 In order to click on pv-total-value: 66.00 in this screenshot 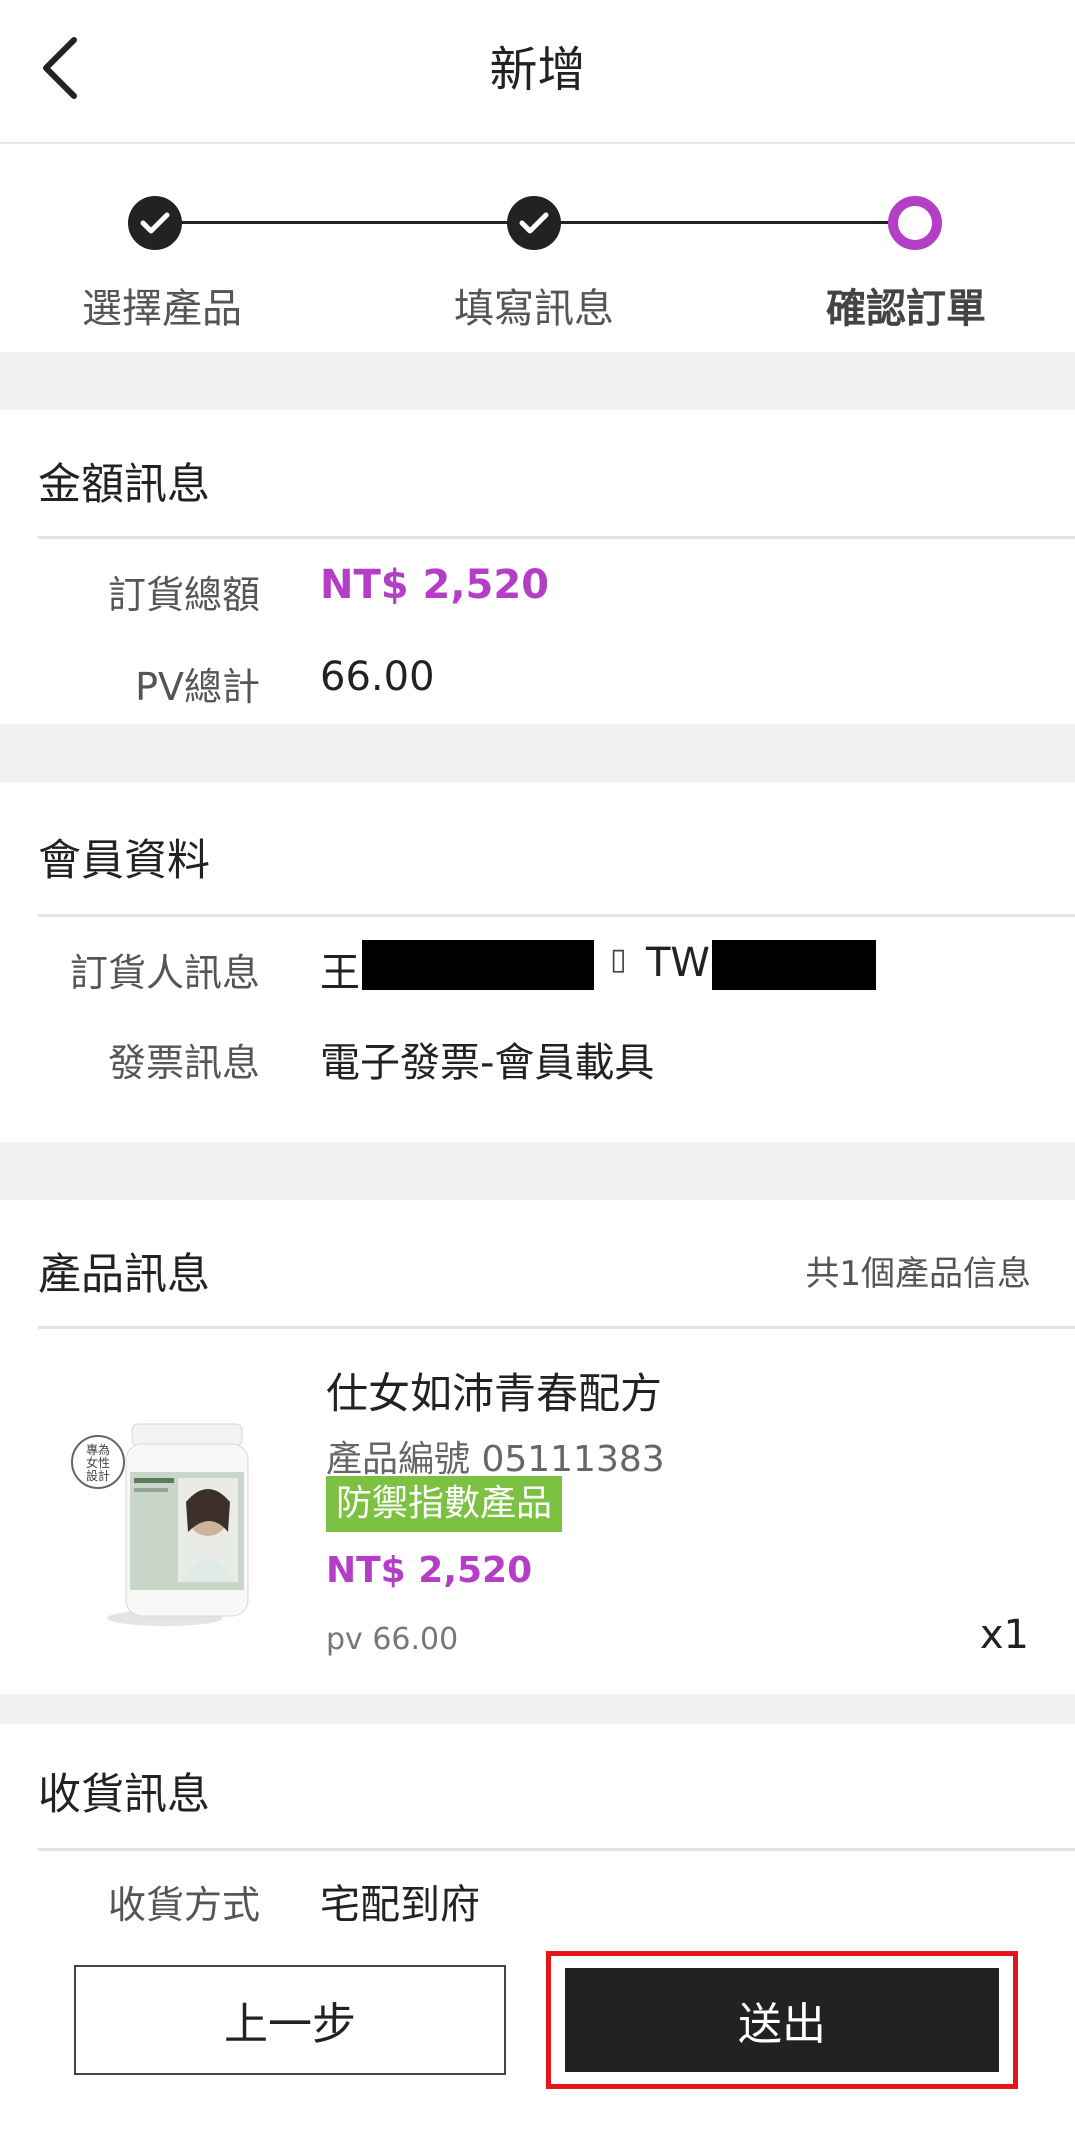, I will do `click(377, 677)`.